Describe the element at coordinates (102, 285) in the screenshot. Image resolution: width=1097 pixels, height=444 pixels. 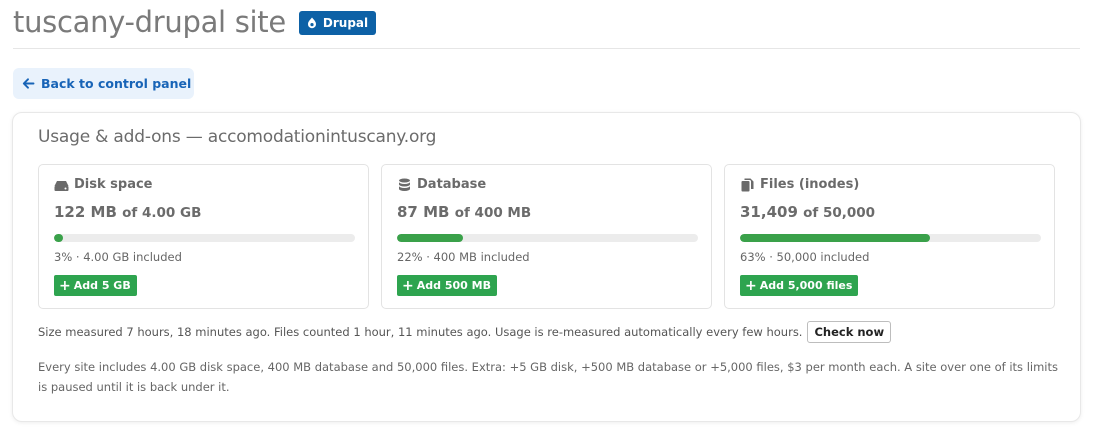
I see `add-button-label: Add 5 GB` at that location.